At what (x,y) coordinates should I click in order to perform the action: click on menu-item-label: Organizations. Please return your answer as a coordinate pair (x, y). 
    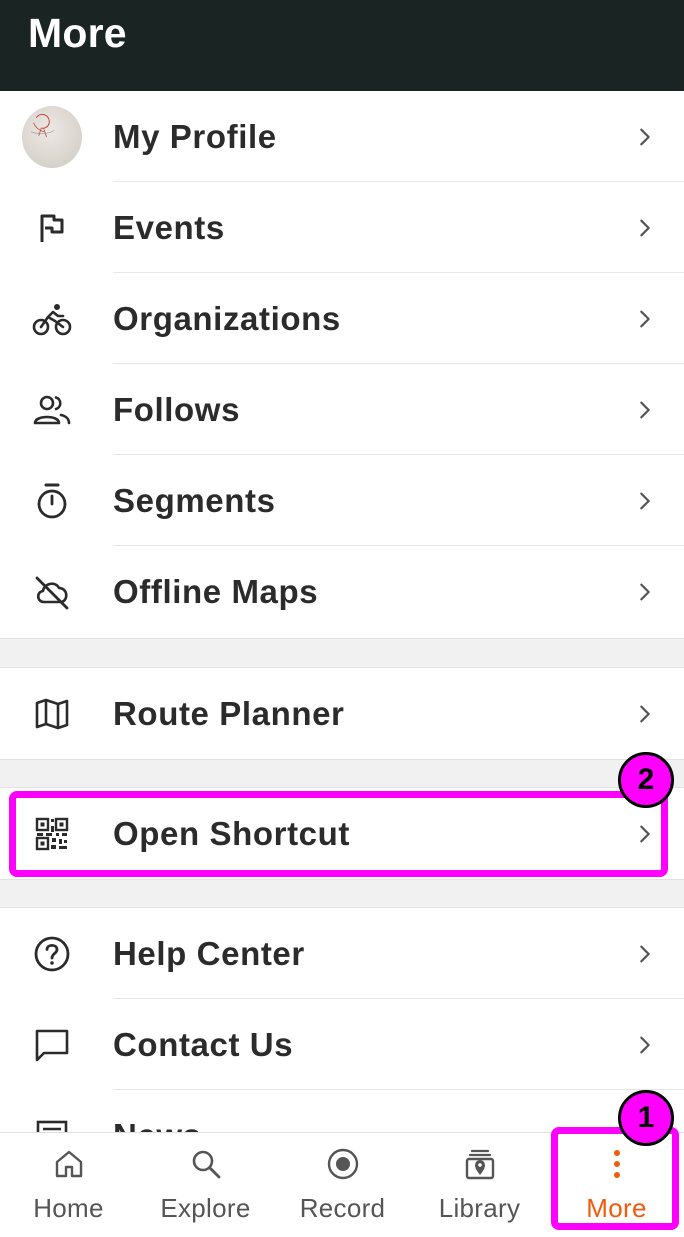
    Looking at the image, I should click on (227, 318).